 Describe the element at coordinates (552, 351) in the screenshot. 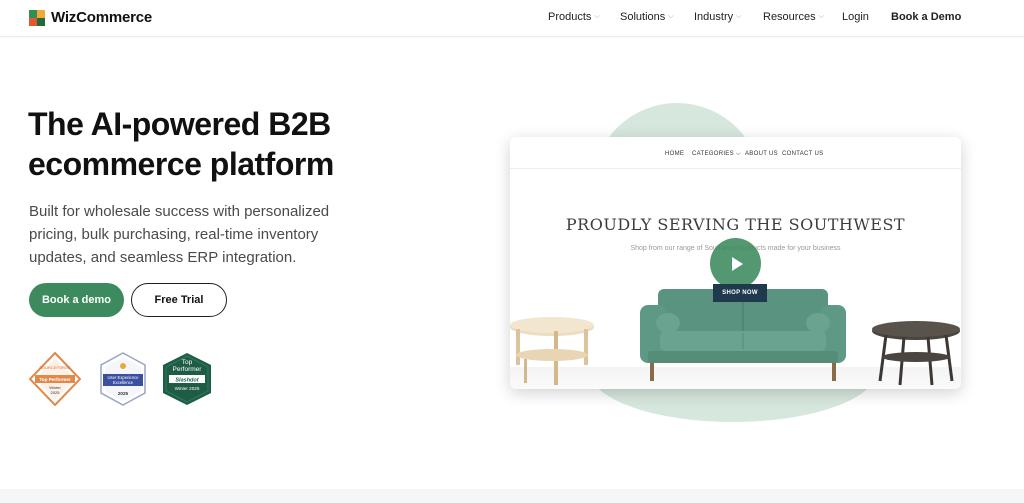

I see `side-table-left-icon` at that location.